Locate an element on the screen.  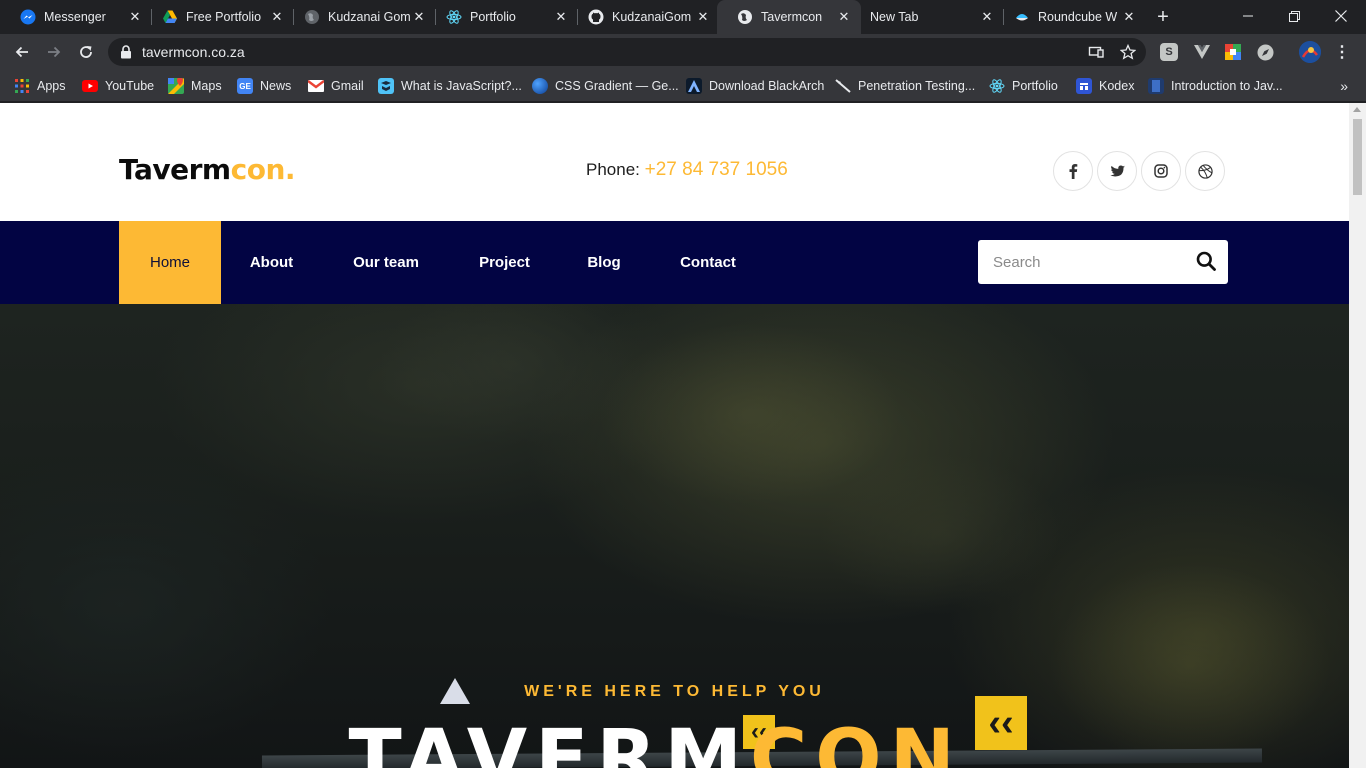
hero-foliage is located at coordinates (940, 534).